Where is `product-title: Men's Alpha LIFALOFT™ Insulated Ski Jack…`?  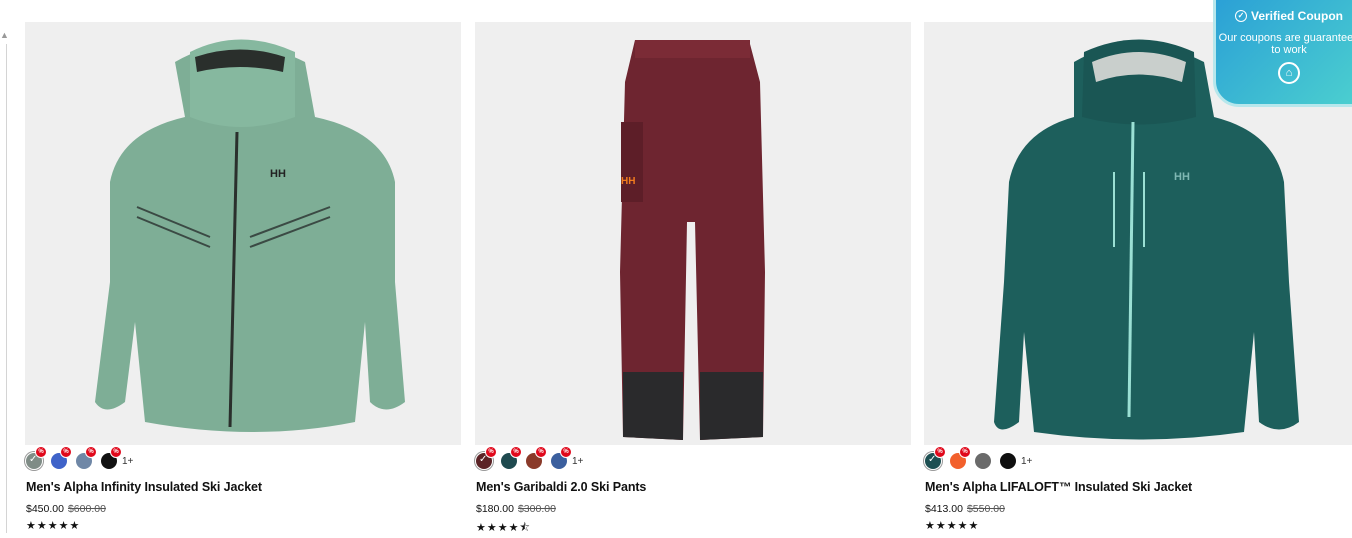 product-title: Men's Alpha LIFALOFT™ Insulated Ski Jack… is located at coordinates (1138, 487).